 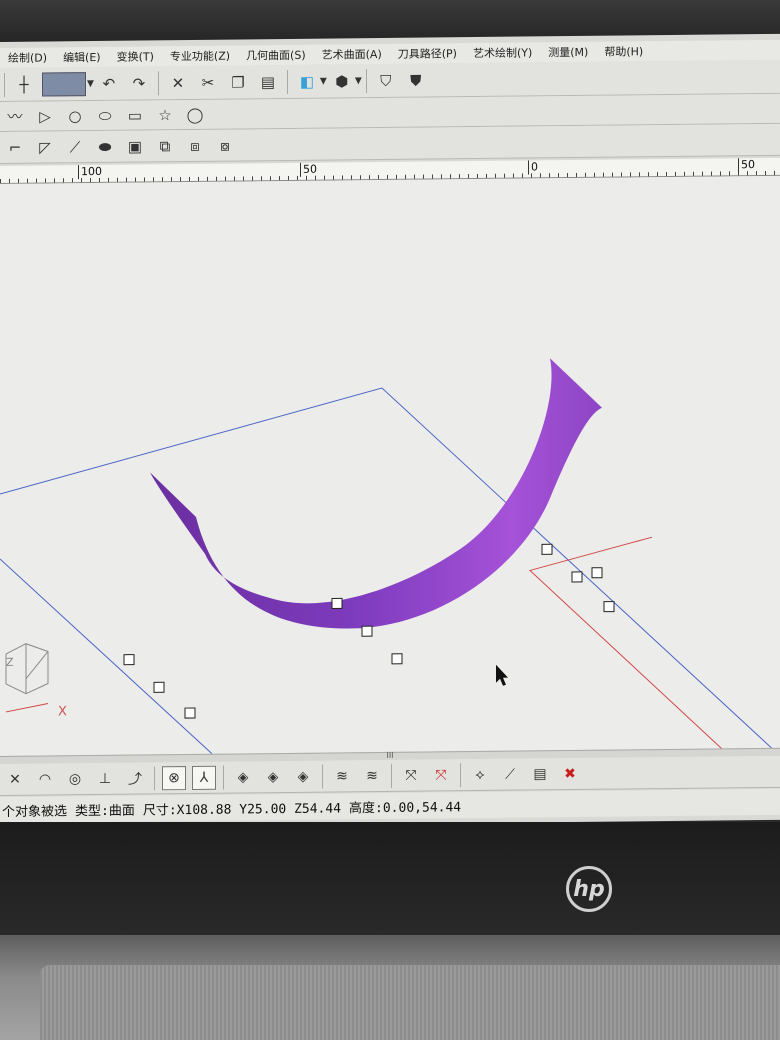 I want to click on frame-icon: ▣, so click(x=135, y=146).